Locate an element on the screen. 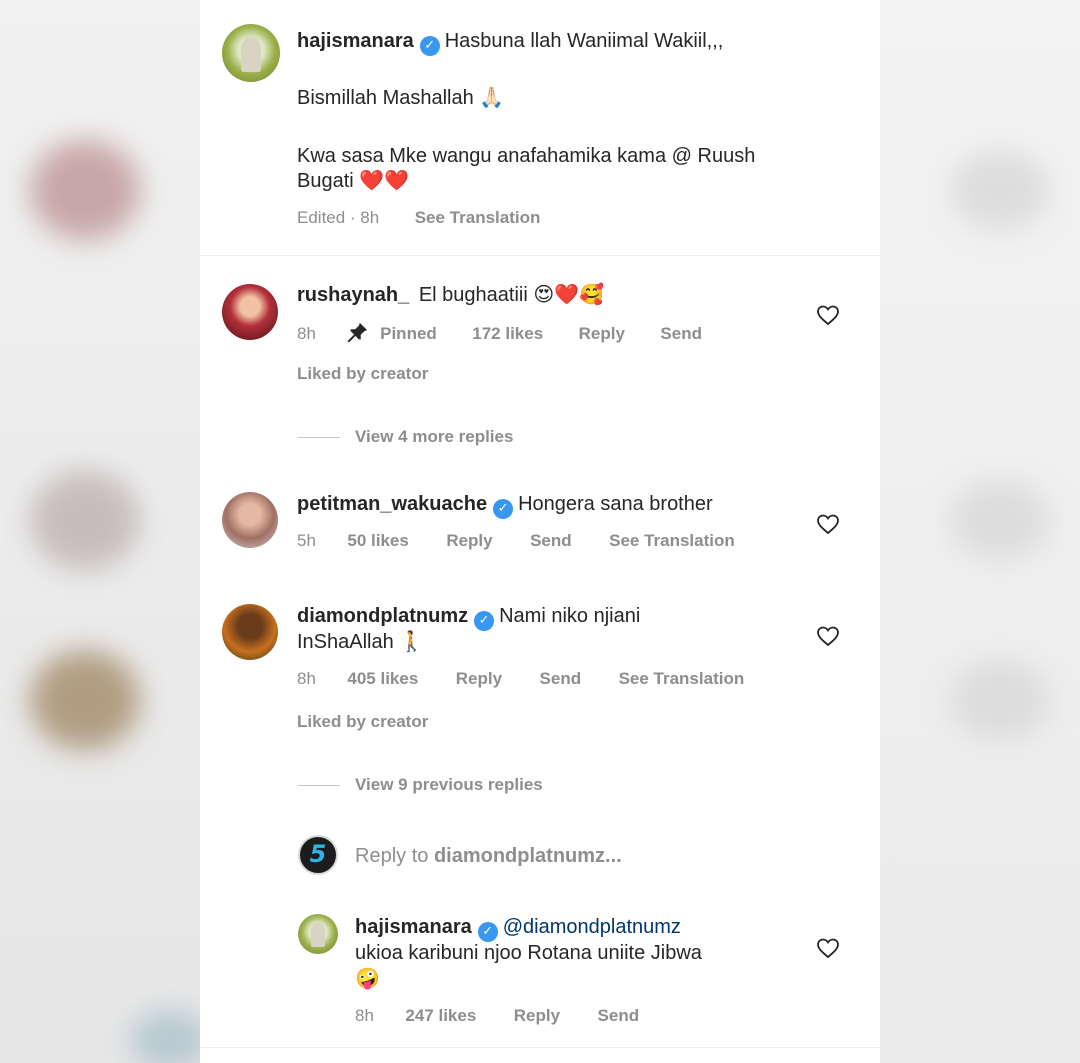  pin-icon is located at coordinates (358, 332).